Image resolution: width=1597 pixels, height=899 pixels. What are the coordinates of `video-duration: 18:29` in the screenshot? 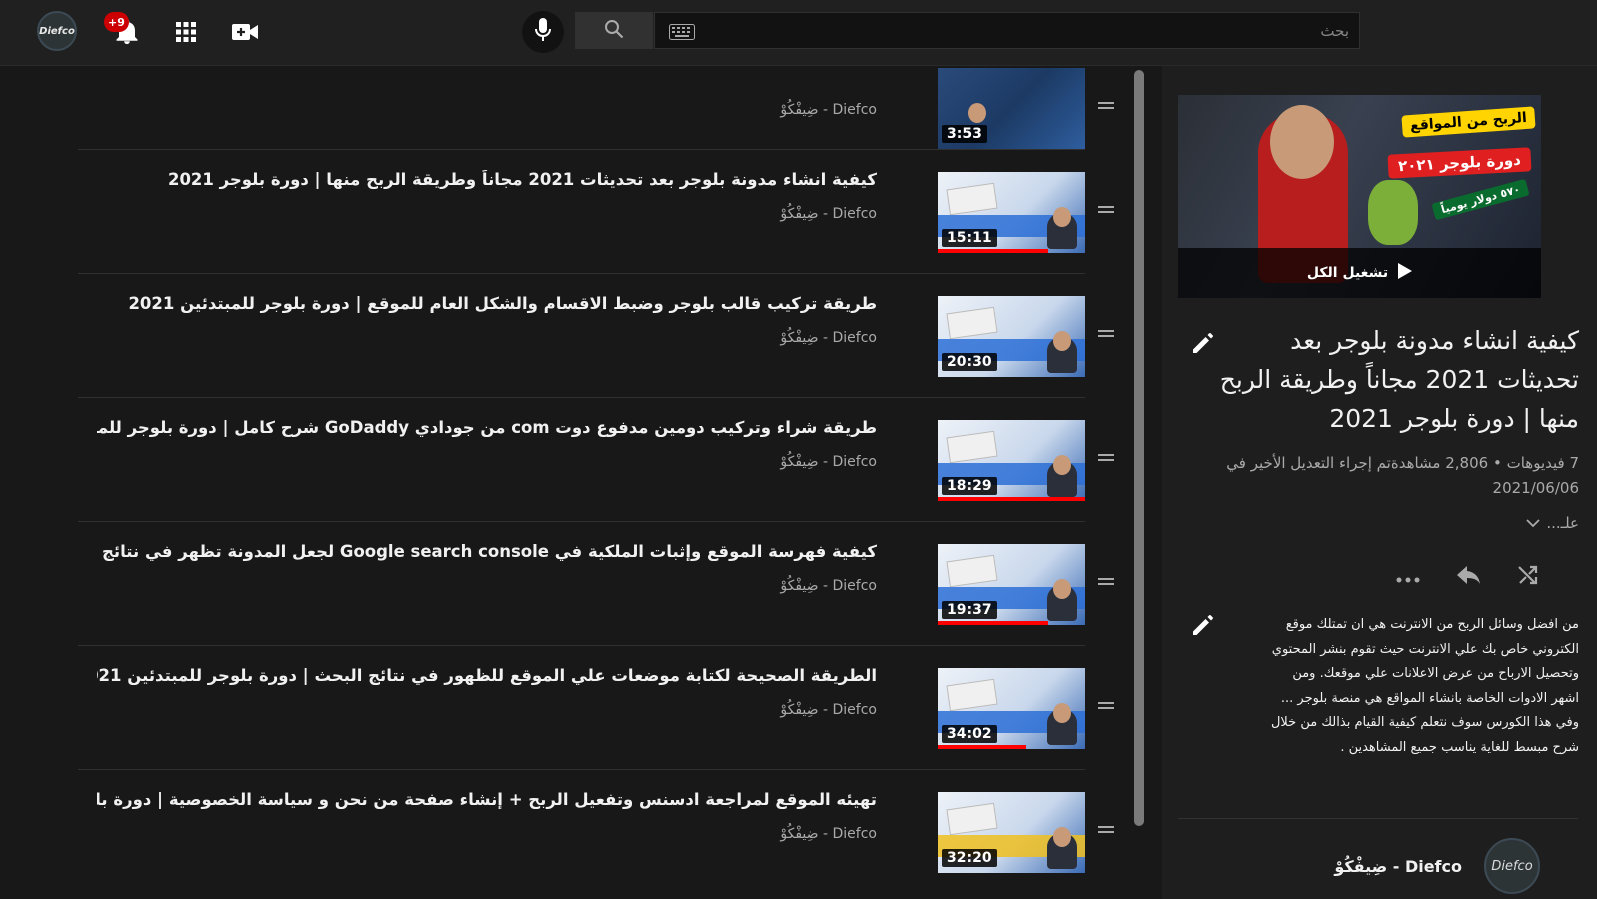 It's located at (969, 486).